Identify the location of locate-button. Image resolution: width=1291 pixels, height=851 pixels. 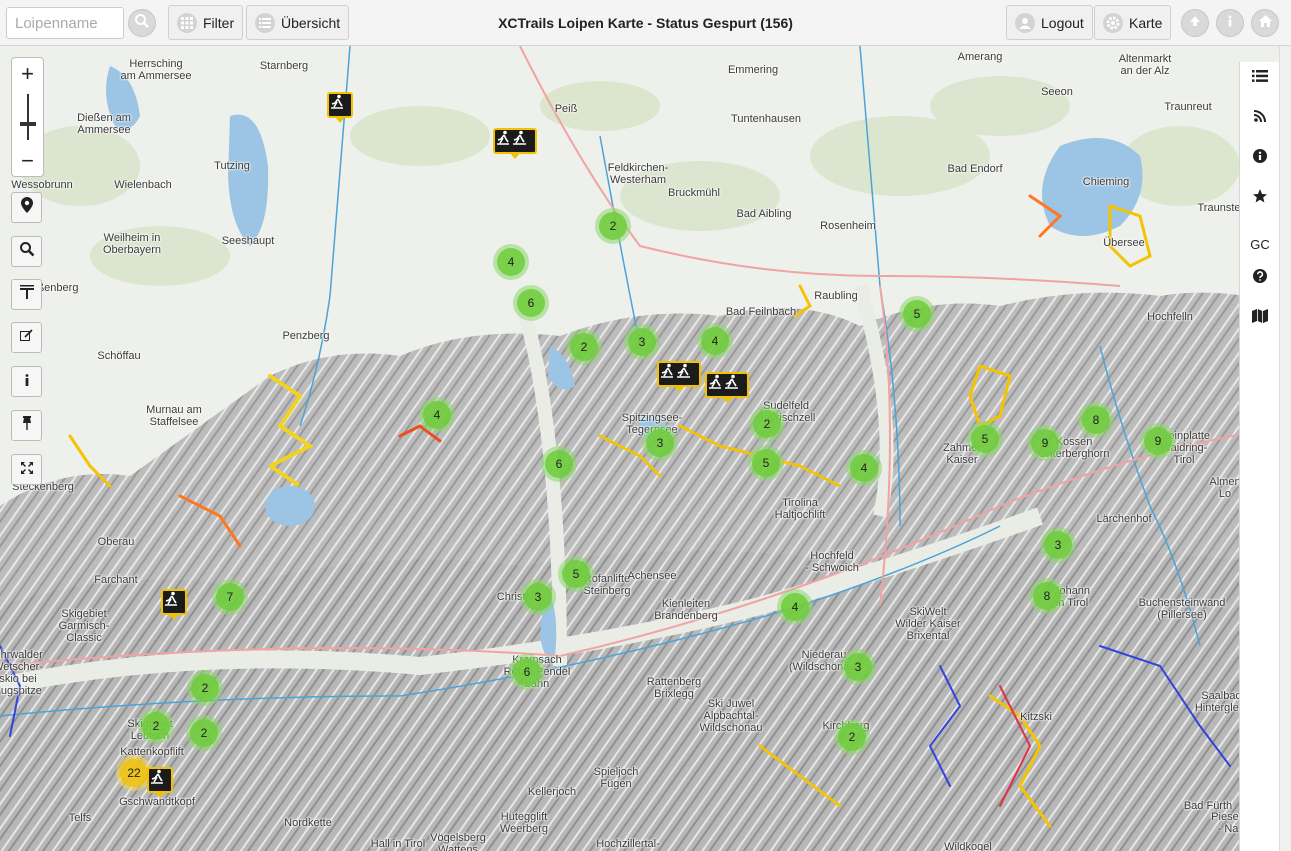
(26, 207).